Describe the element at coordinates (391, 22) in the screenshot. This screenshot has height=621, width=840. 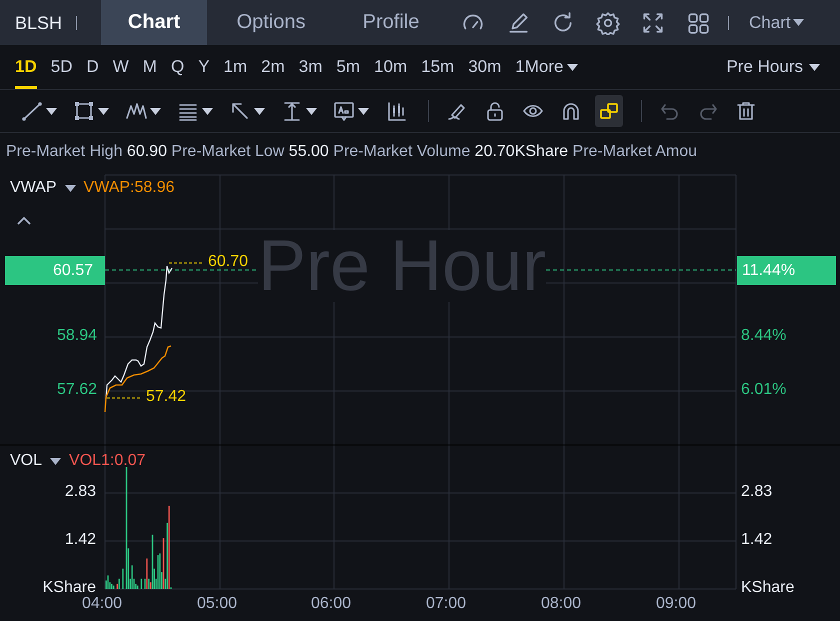
I see `tab: Profile` at that location.